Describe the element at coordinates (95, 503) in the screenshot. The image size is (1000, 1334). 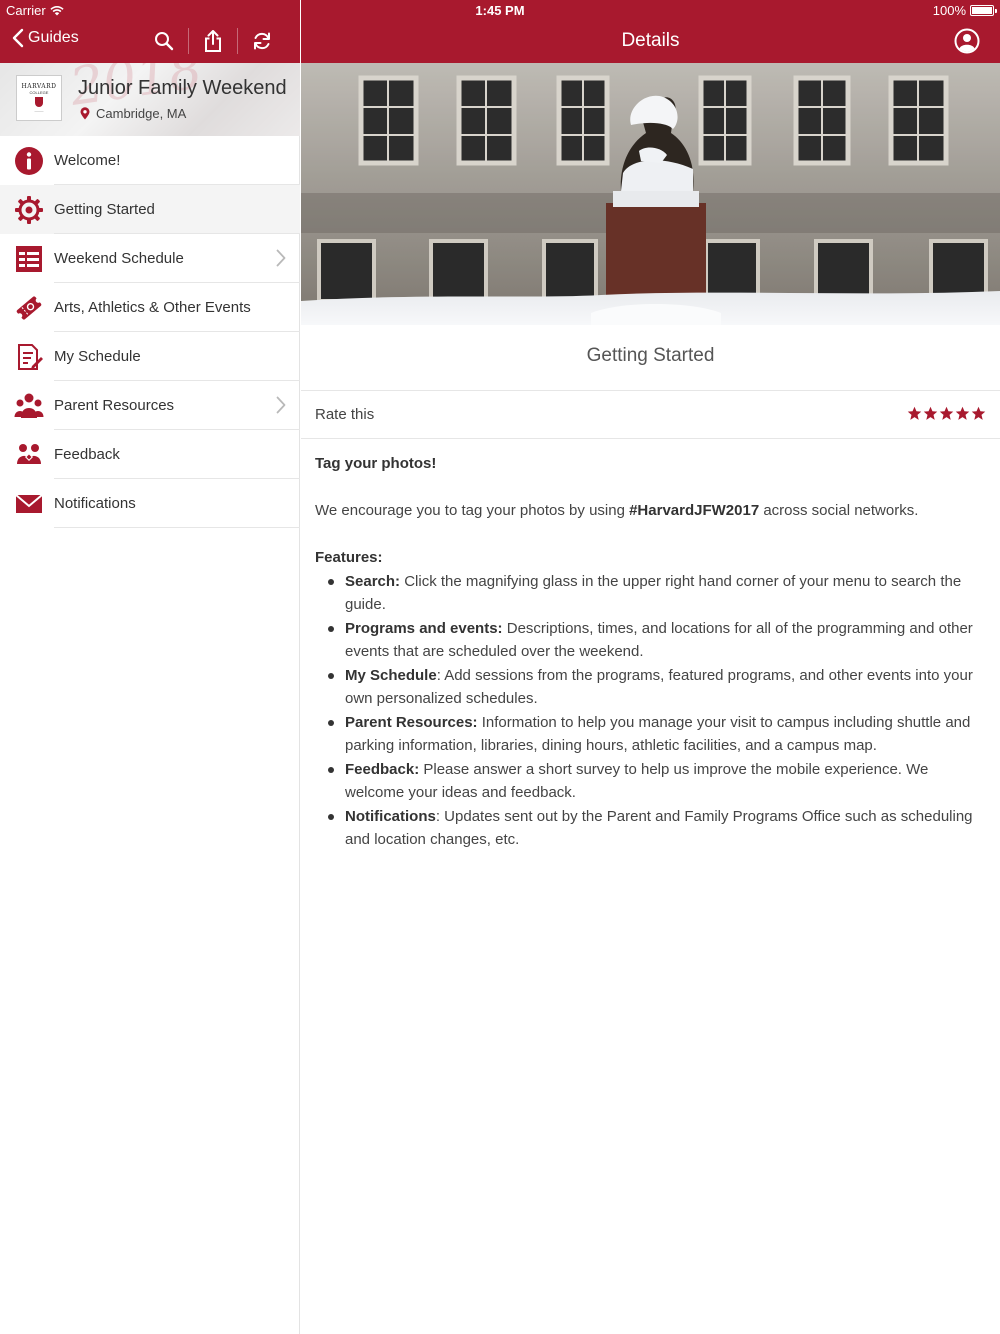
I see `menu-item-label: Notifications` at that location.